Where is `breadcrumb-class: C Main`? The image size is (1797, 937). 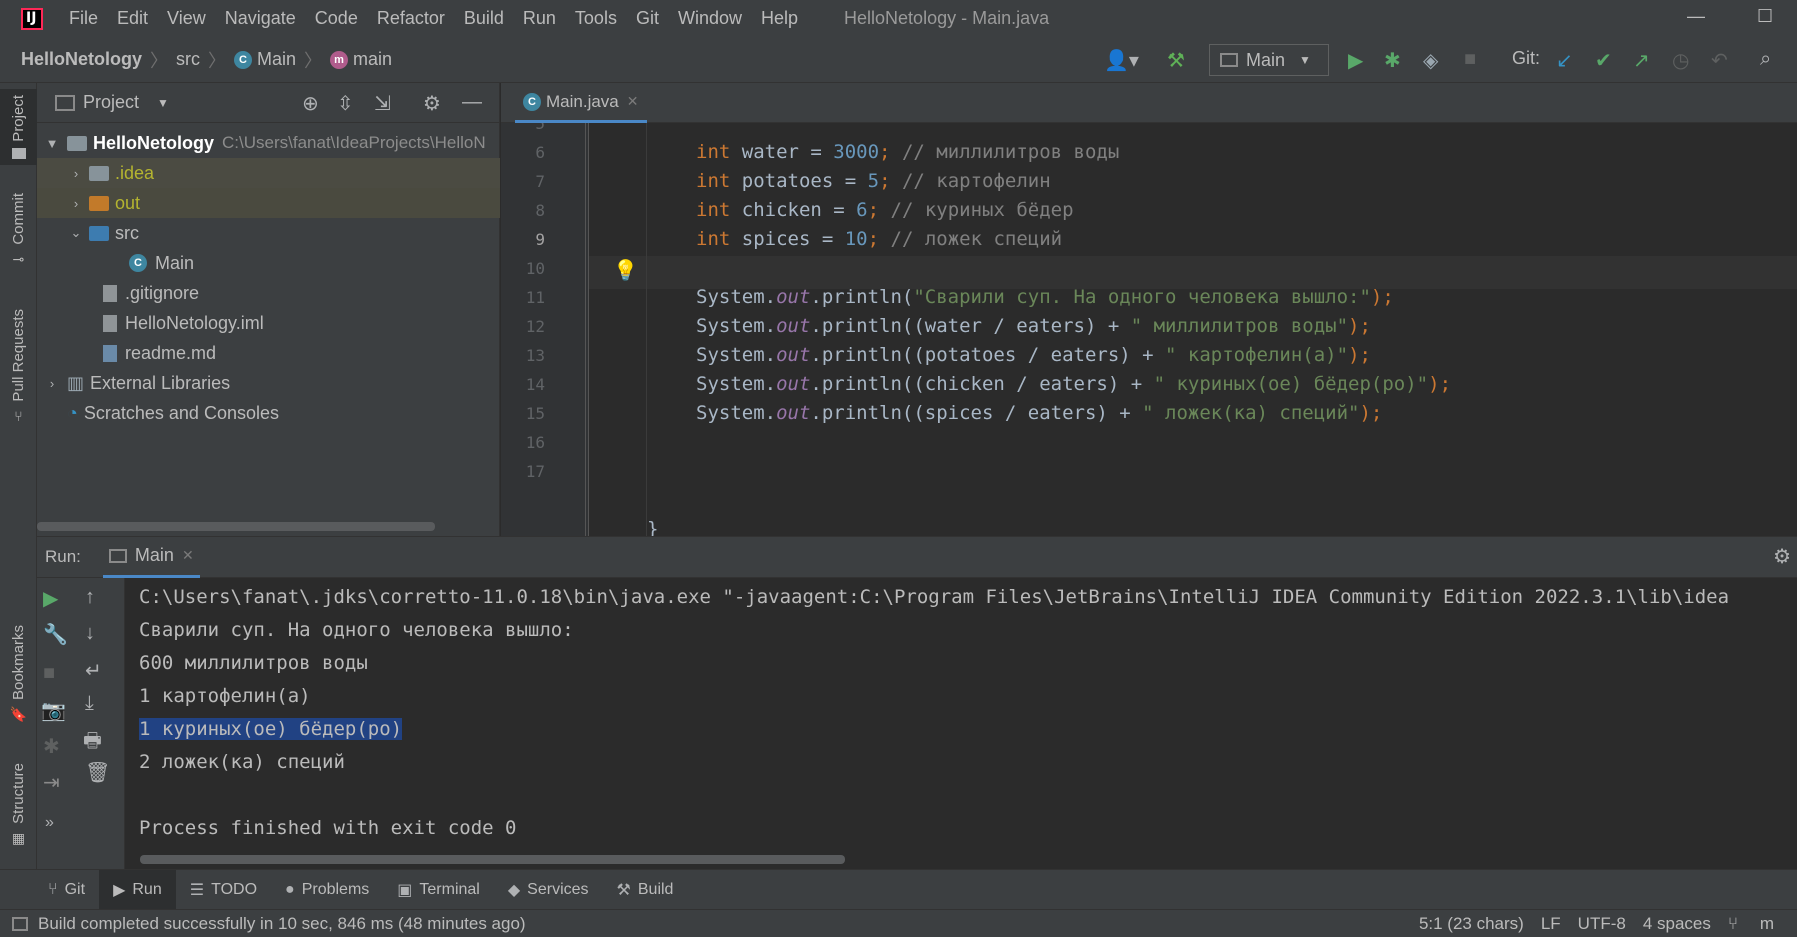 breadcrumb-class: C Main is located at coordinates (265, 59).